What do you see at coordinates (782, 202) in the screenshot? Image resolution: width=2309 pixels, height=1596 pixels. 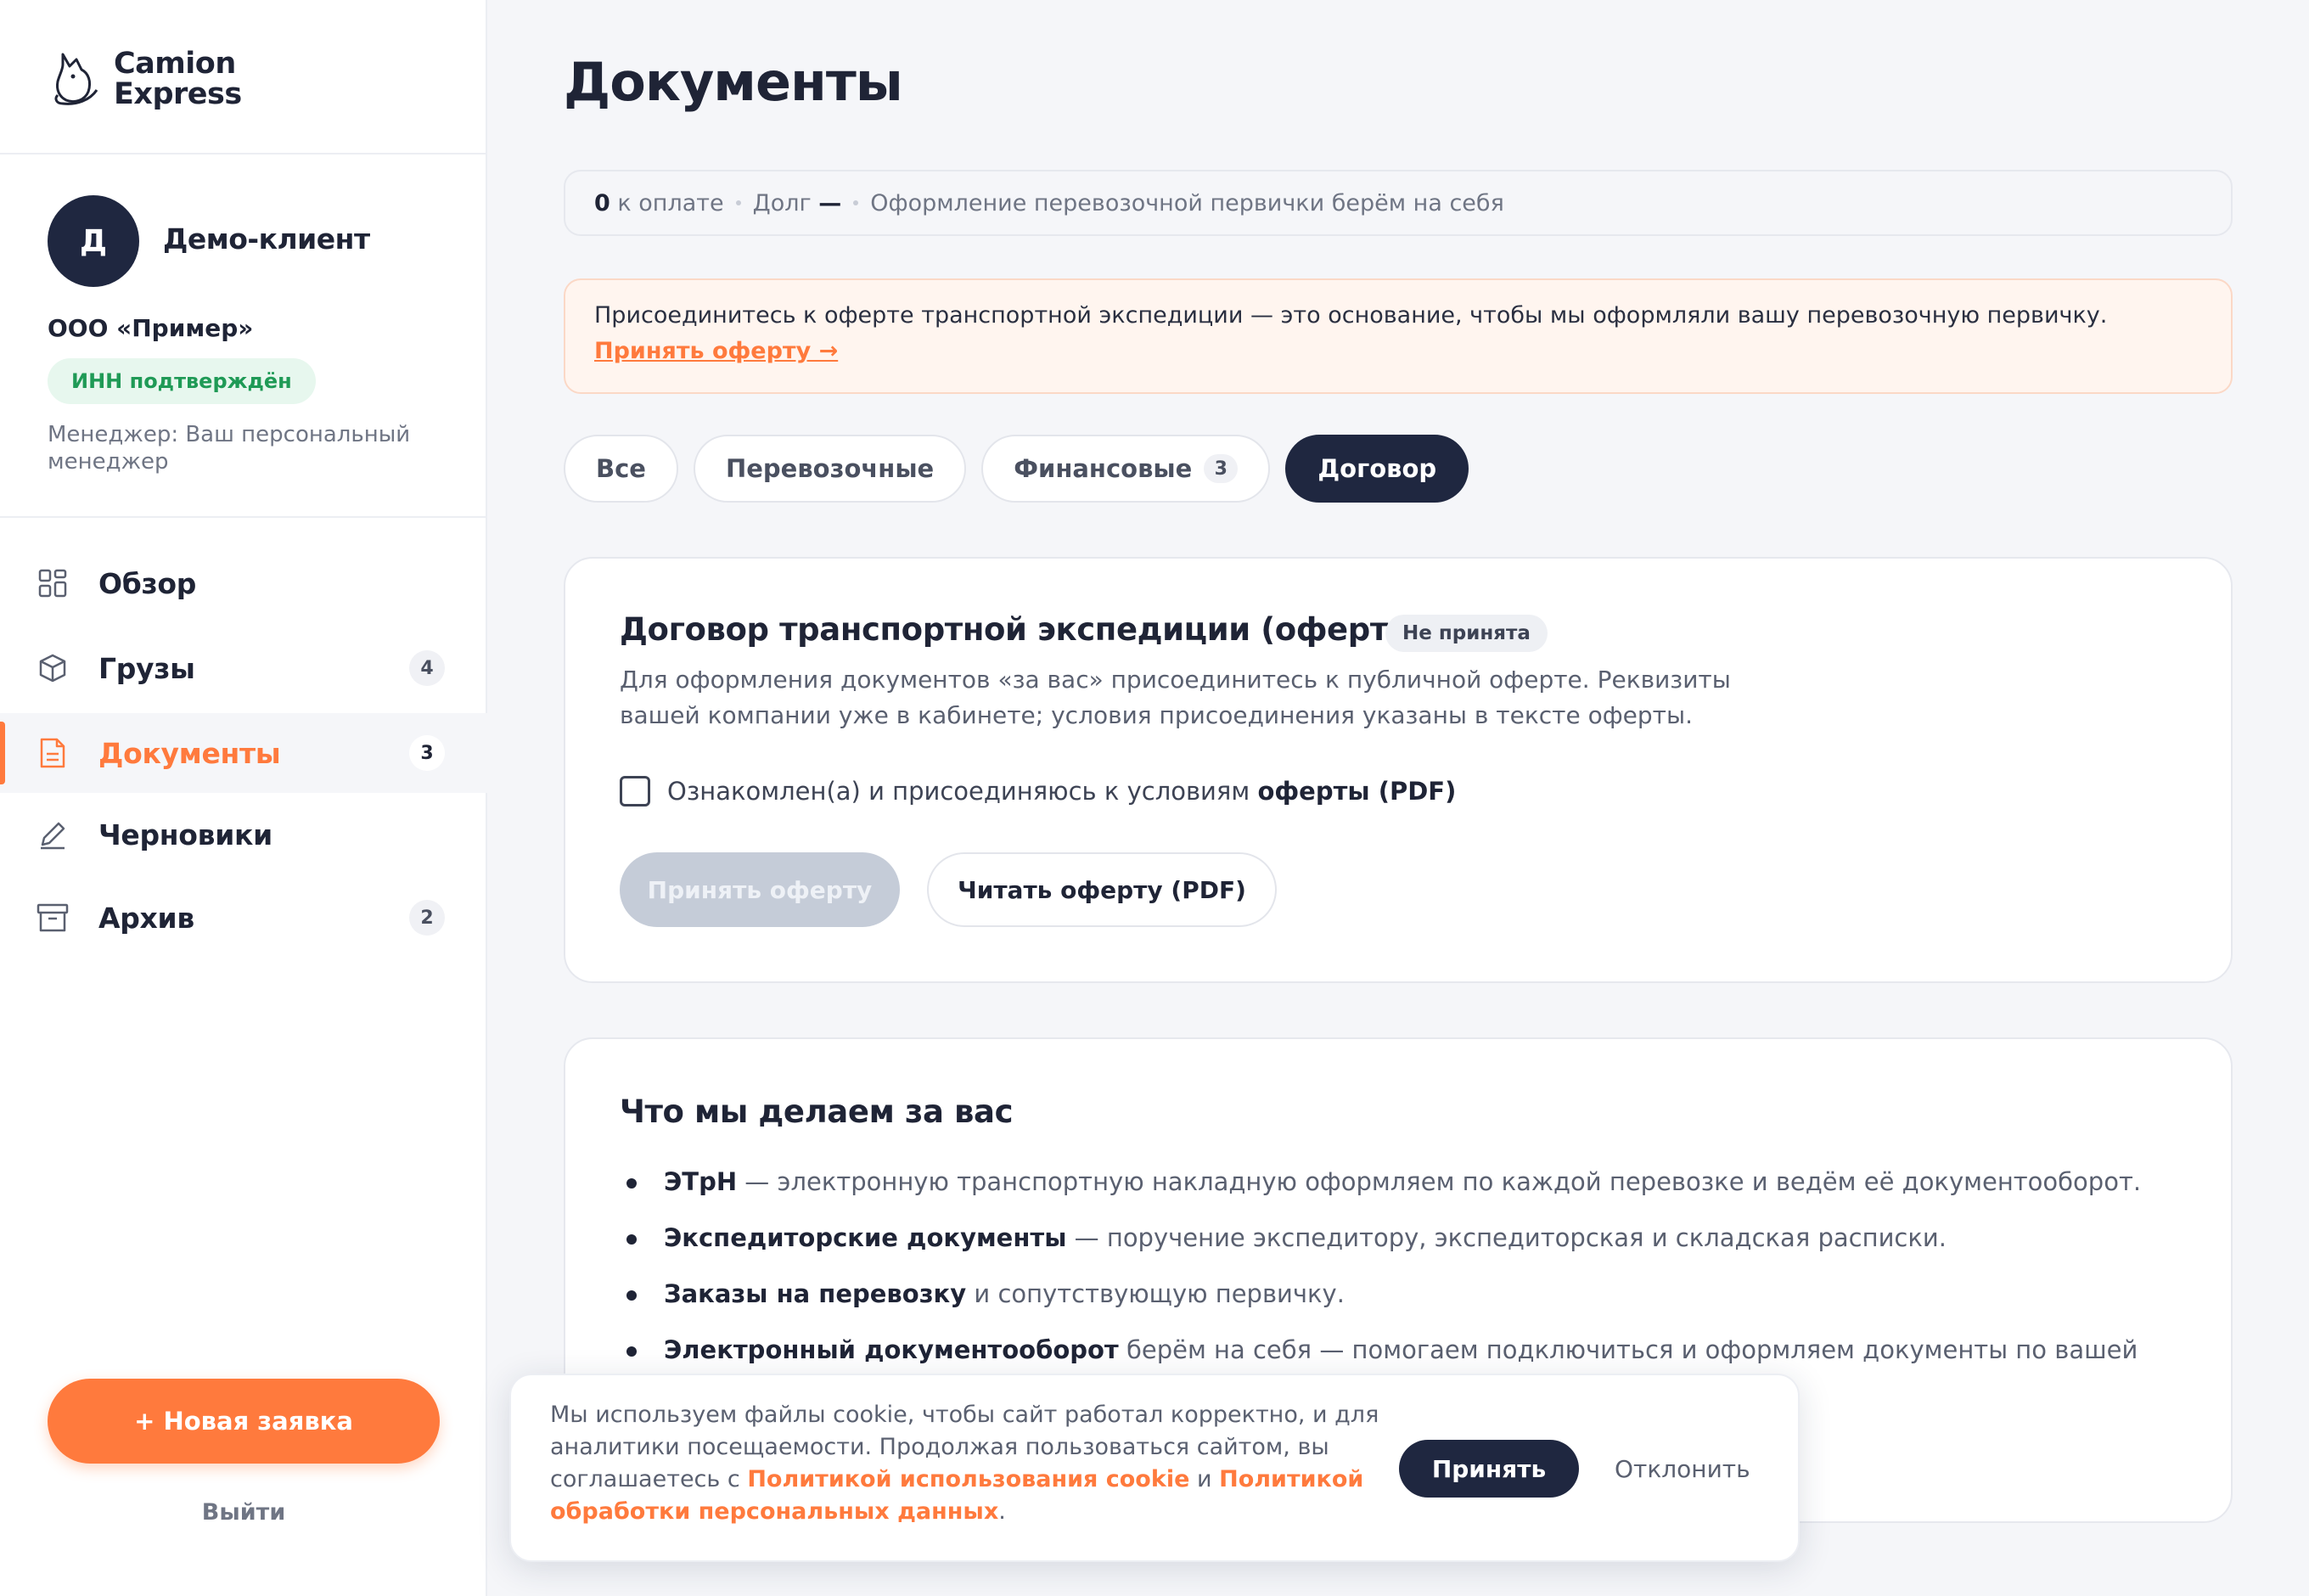 I see `debt-label: Долг` at bounding box center [782, 202].